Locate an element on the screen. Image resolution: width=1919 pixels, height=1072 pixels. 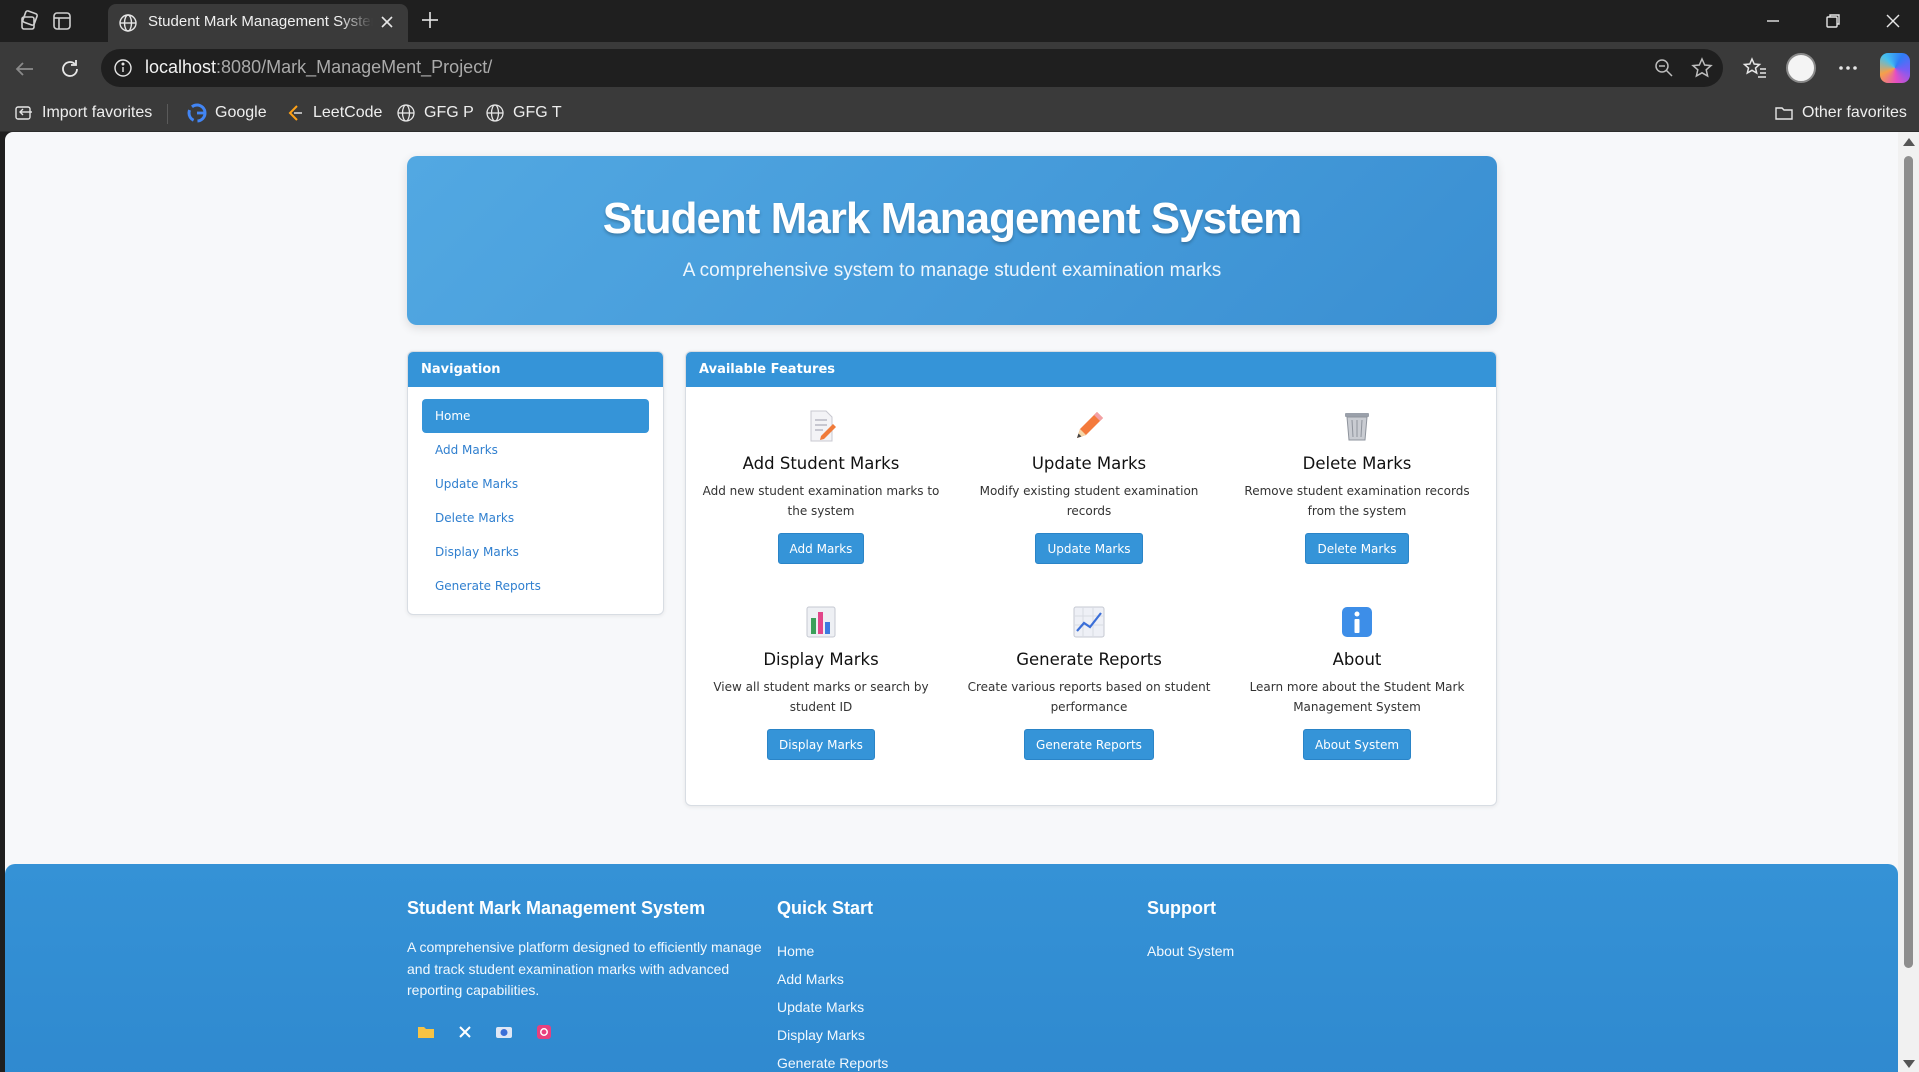
x-icon is located at coordinates (465, 1032).